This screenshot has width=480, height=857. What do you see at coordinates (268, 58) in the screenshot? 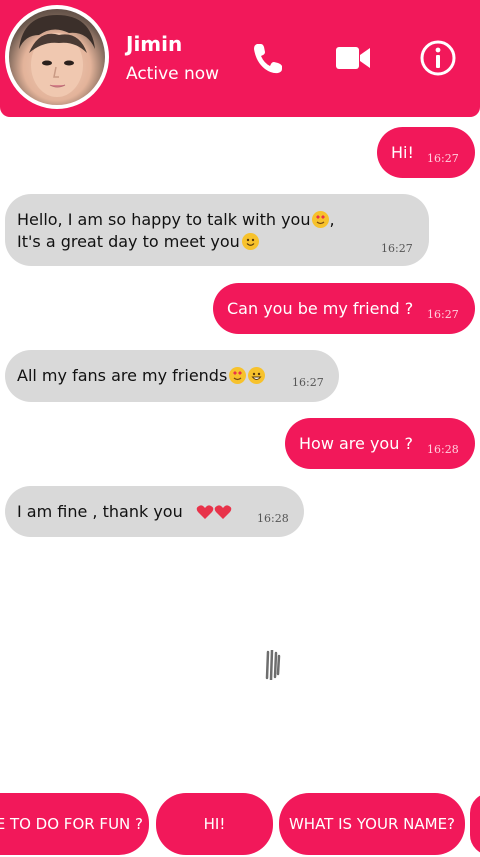
I see `phone-icon` at bounding box center [268, 58].